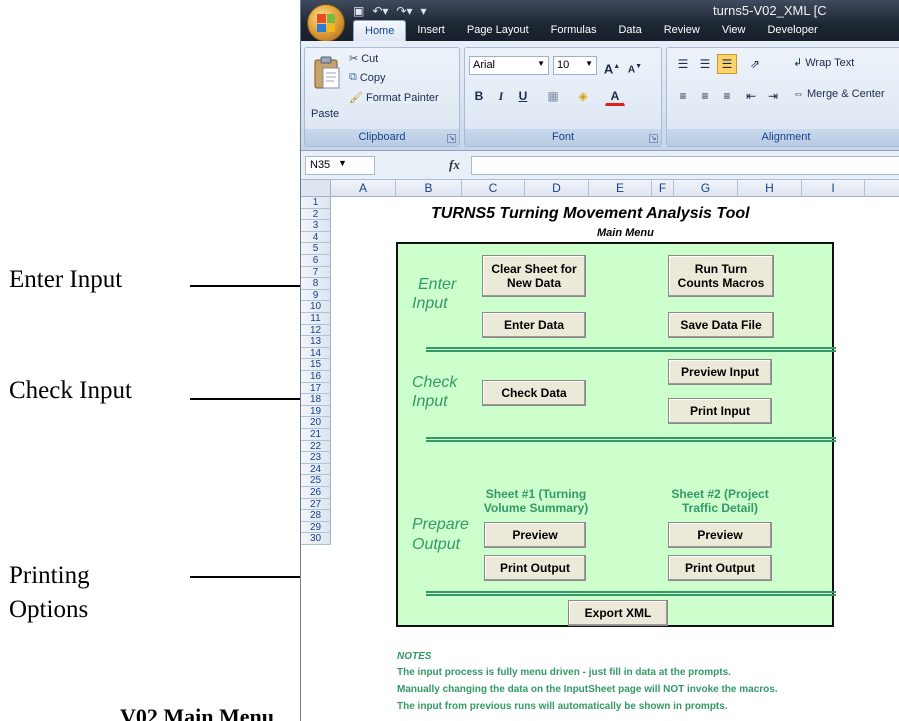 This screenshot has height=721, width=899. Describe the element at coordinates (727, 64) in the screenshot. I see `align-bottom-icon: ☰` at that location.